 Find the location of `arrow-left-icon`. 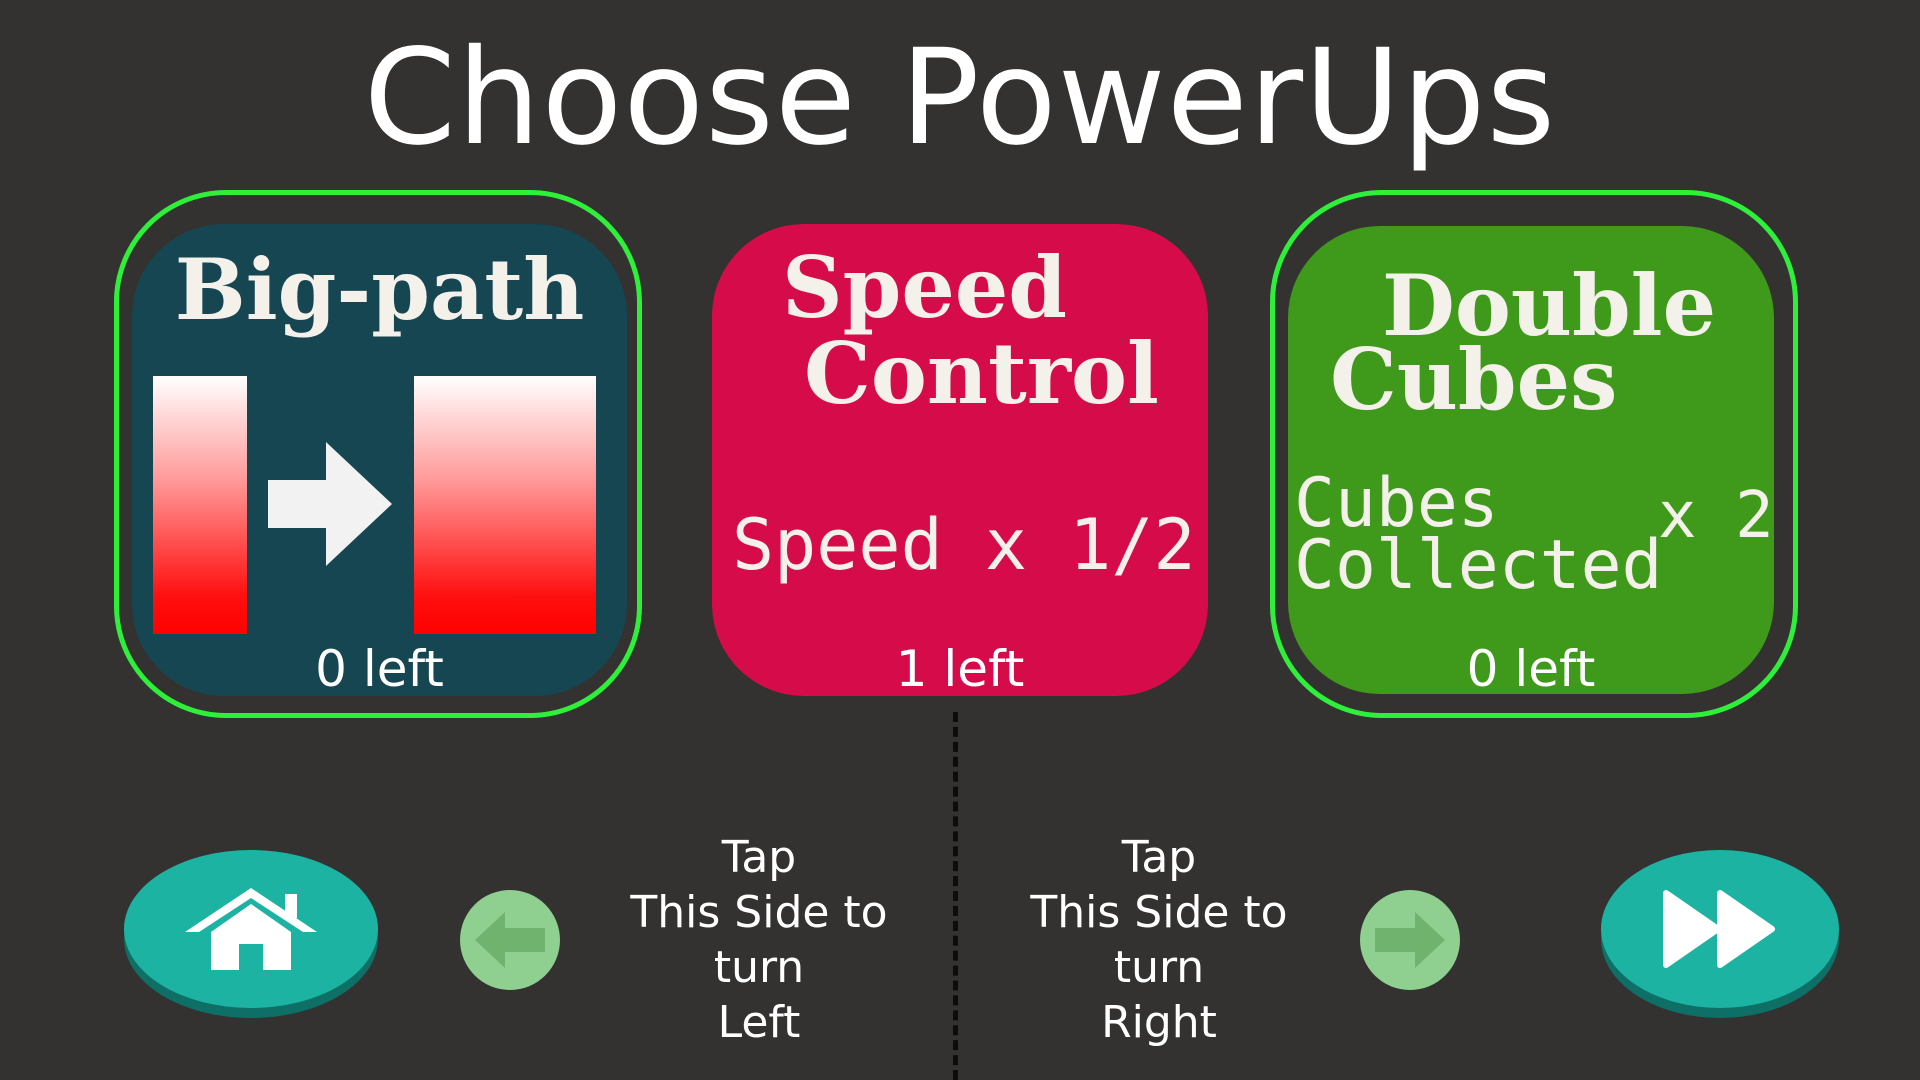

arrow-left-icon is located at coordinates (510, 940).